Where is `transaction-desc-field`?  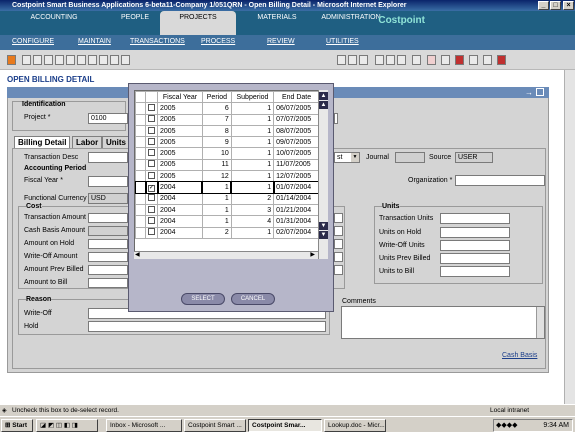 transaction-desc-field is located at coordinates (108, 157).